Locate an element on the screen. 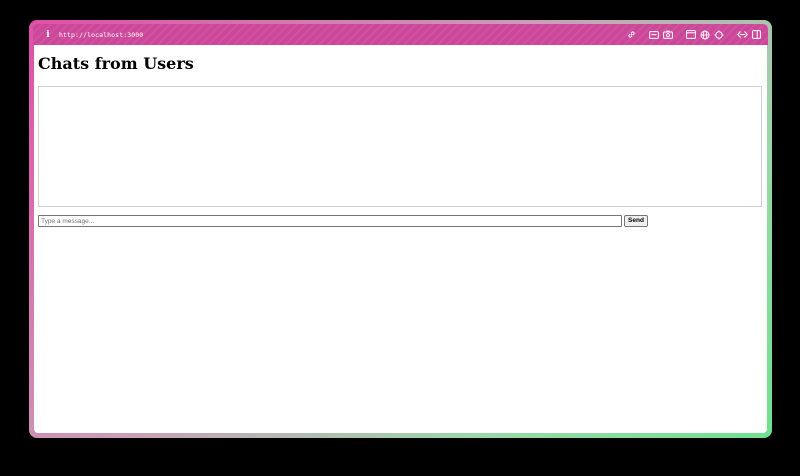 The width and height of the screenshot is (800, 476). toolbar-icon-group is located at coordinates (692, 34).